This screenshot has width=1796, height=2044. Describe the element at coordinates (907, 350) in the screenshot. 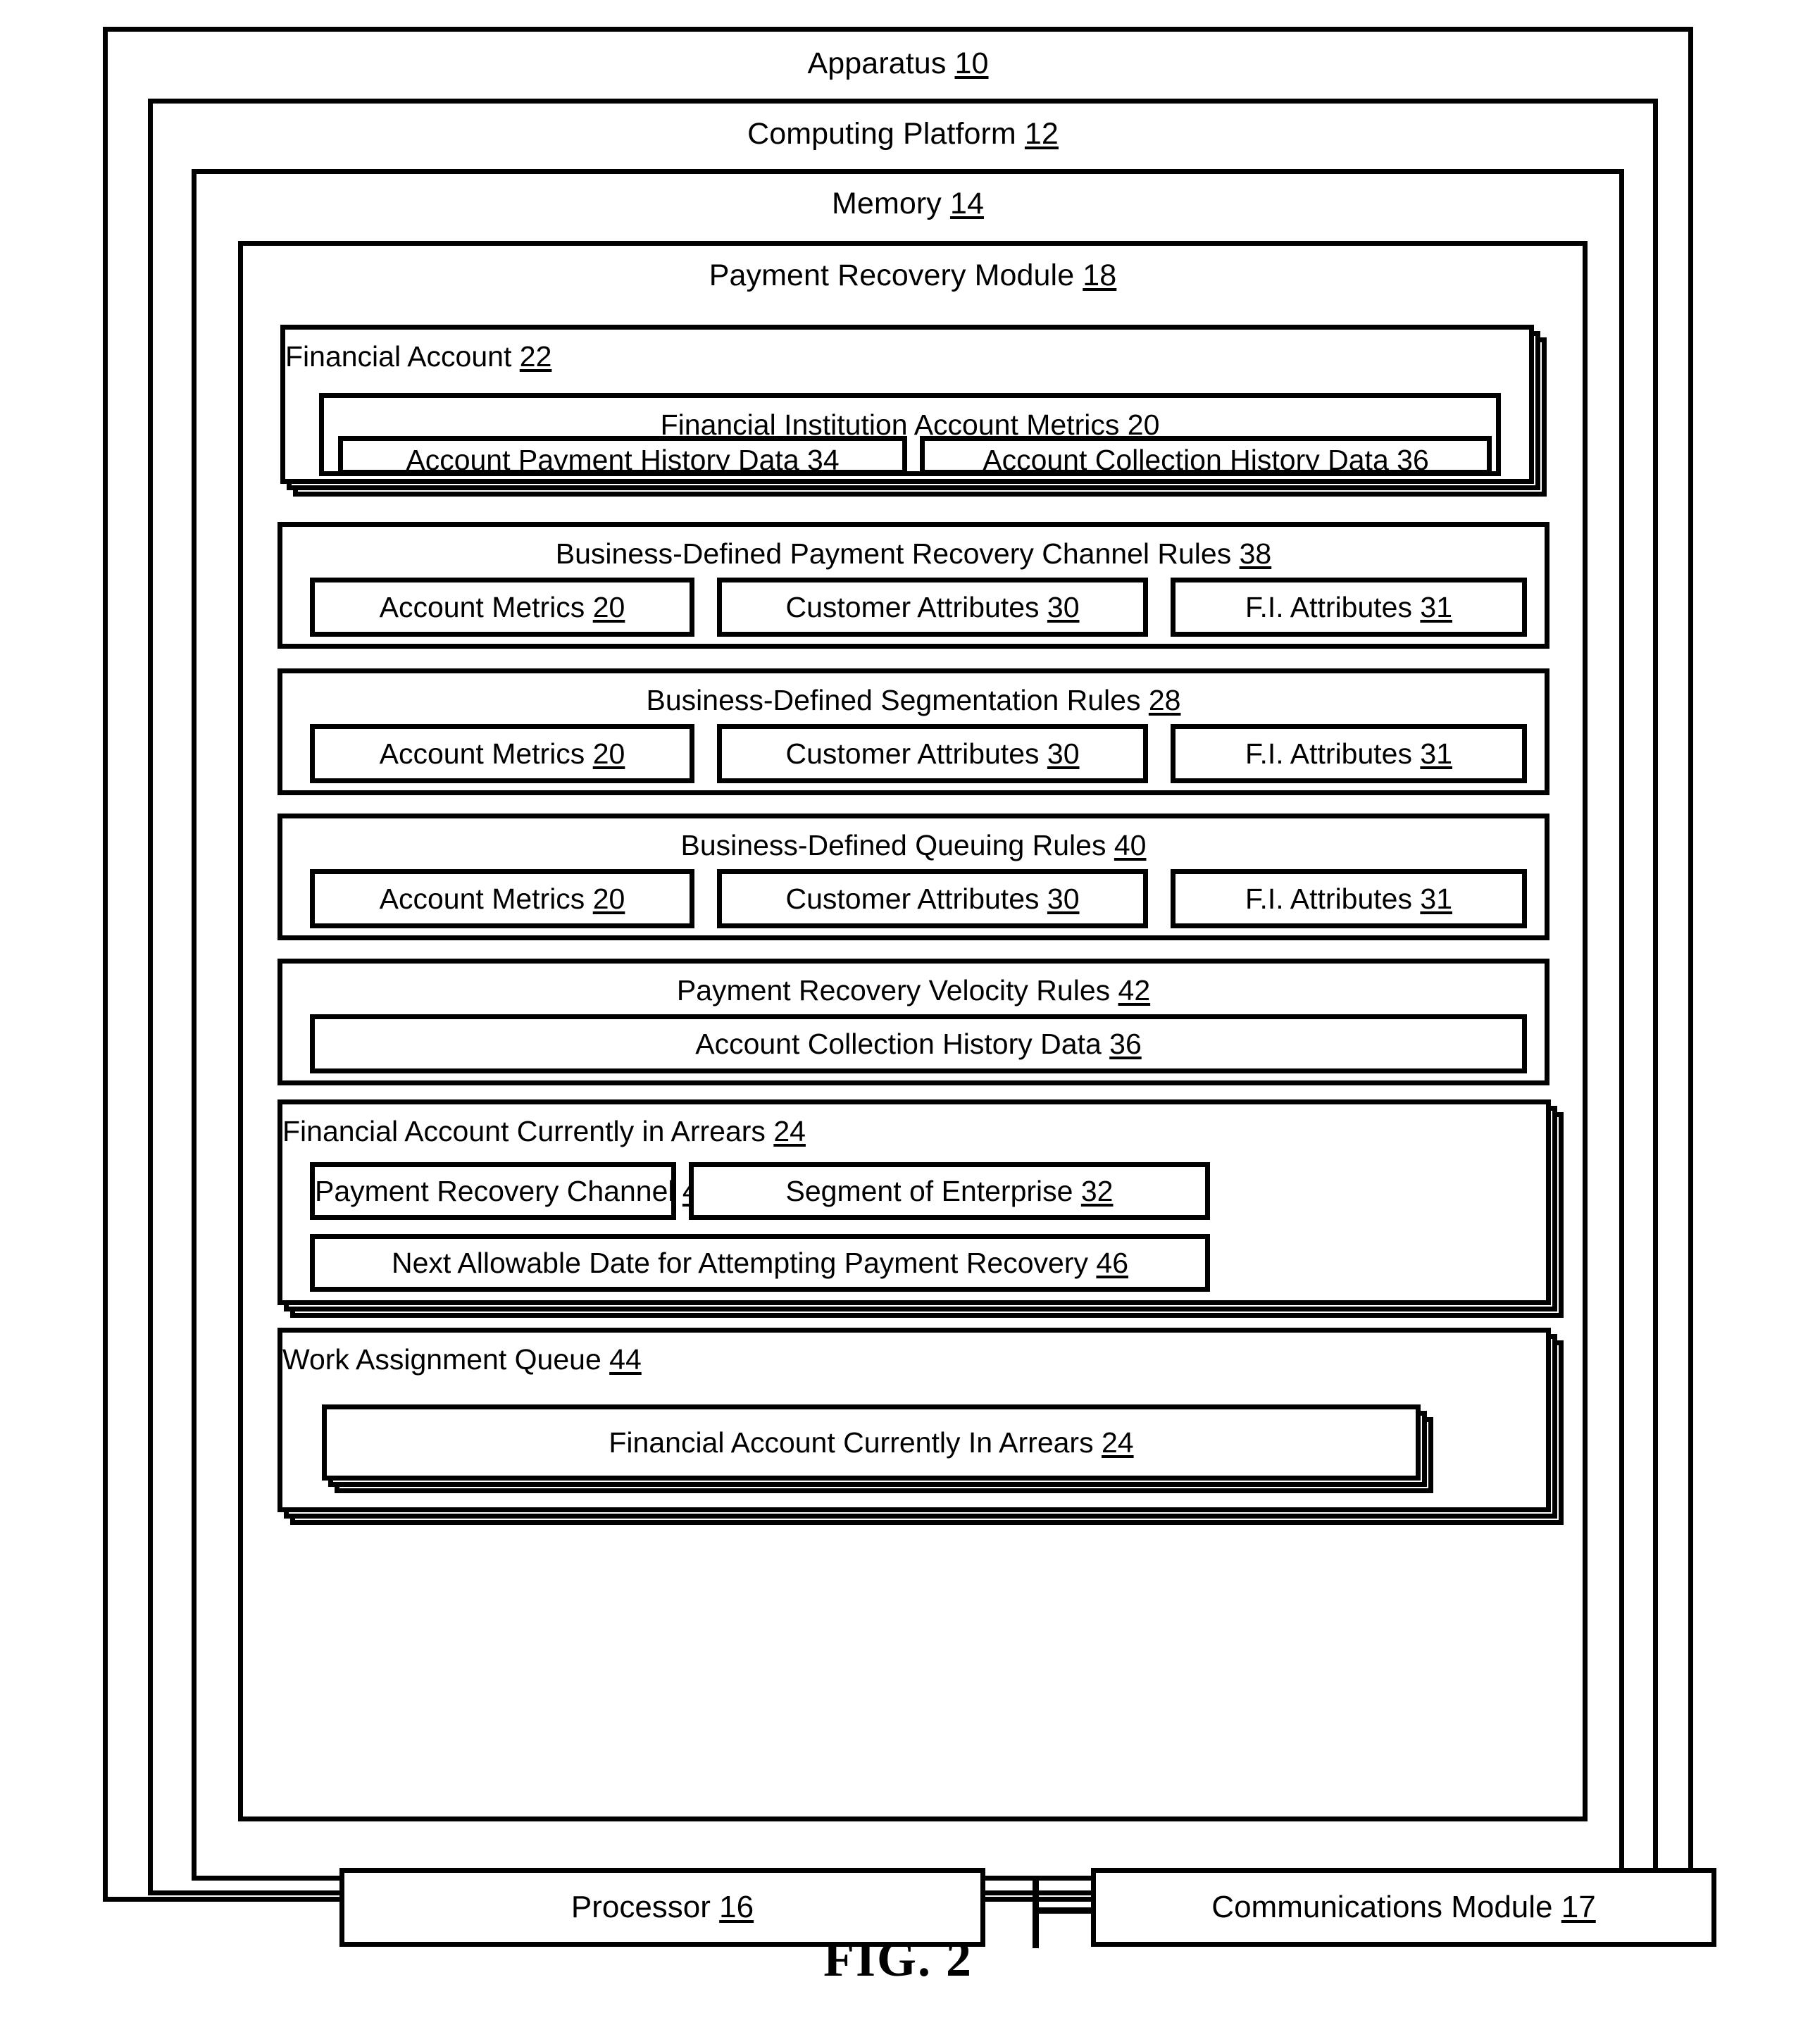

I see `financial-account-title: Financial Account 22` at that location.